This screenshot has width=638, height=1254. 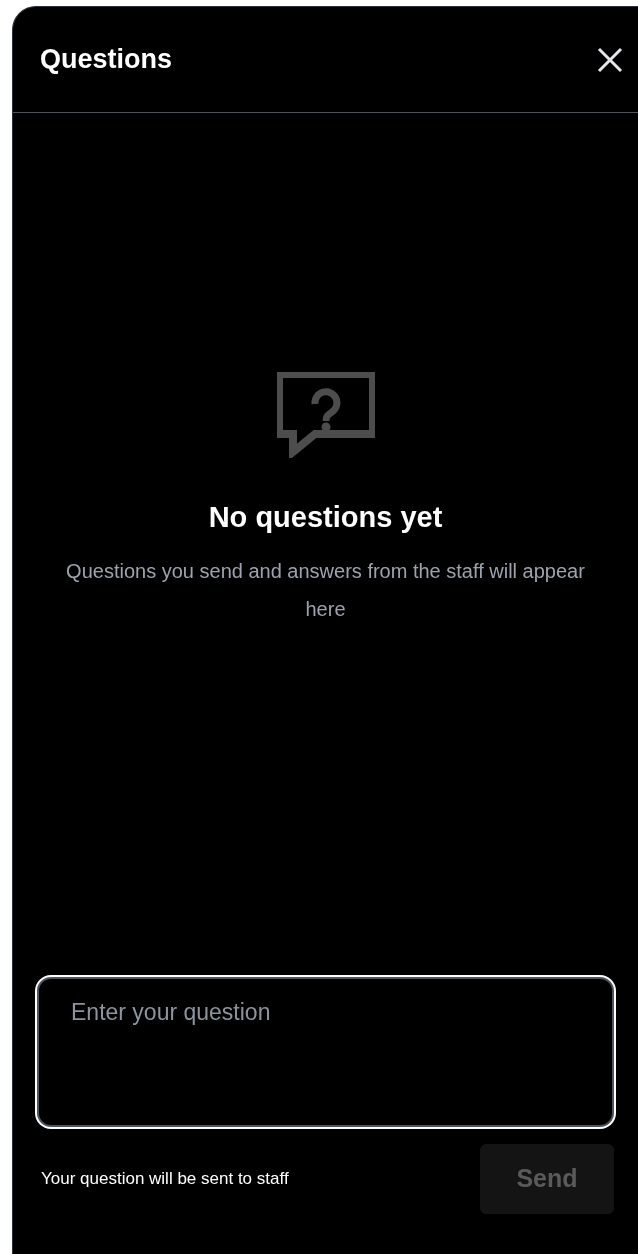 What do you see at coordinates (325, 1052) in the screenshot?
I see `question-field: Enter your question` at bounding box center [325, 1052].